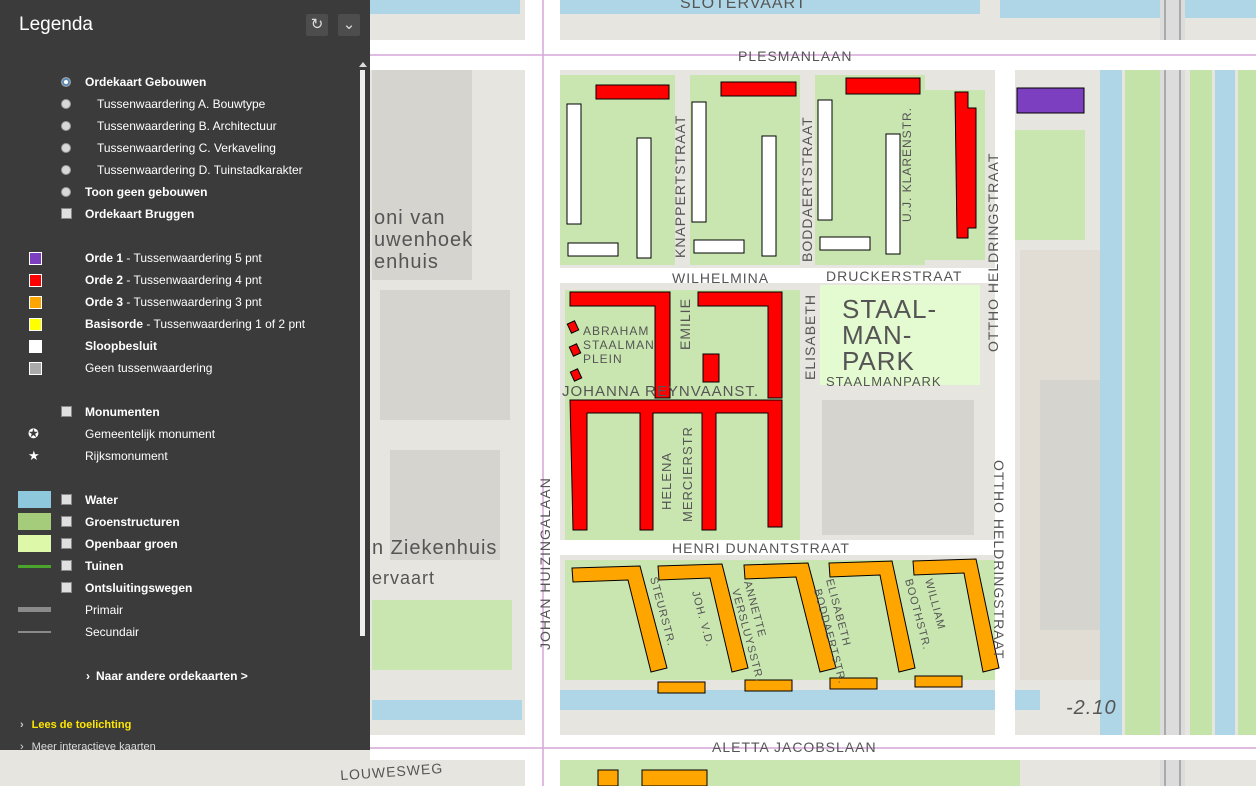  I want to click on checkbox-ontsluitingswegen, so click(66, 587).